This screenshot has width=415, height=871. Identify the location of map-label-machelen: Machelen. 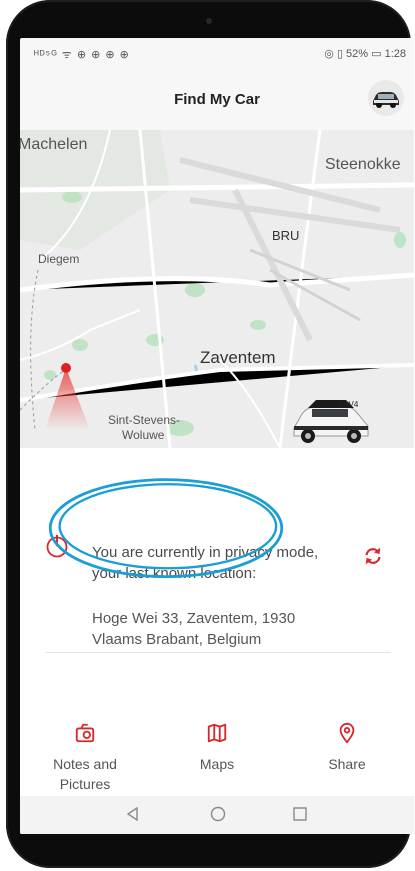
(54, 144).